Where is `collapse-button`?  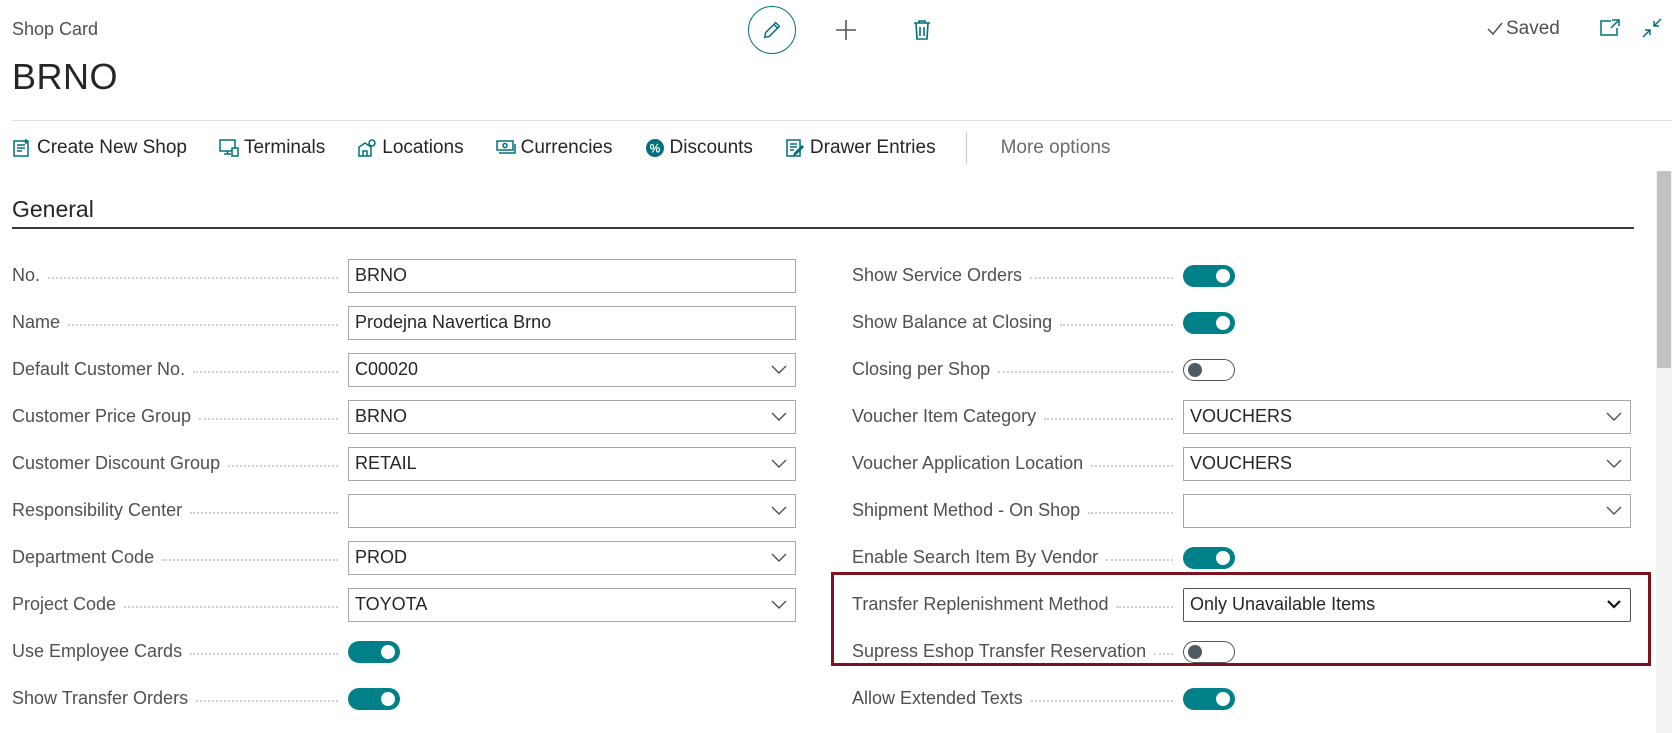 collapse-button is located at coordinates (1652, 28).